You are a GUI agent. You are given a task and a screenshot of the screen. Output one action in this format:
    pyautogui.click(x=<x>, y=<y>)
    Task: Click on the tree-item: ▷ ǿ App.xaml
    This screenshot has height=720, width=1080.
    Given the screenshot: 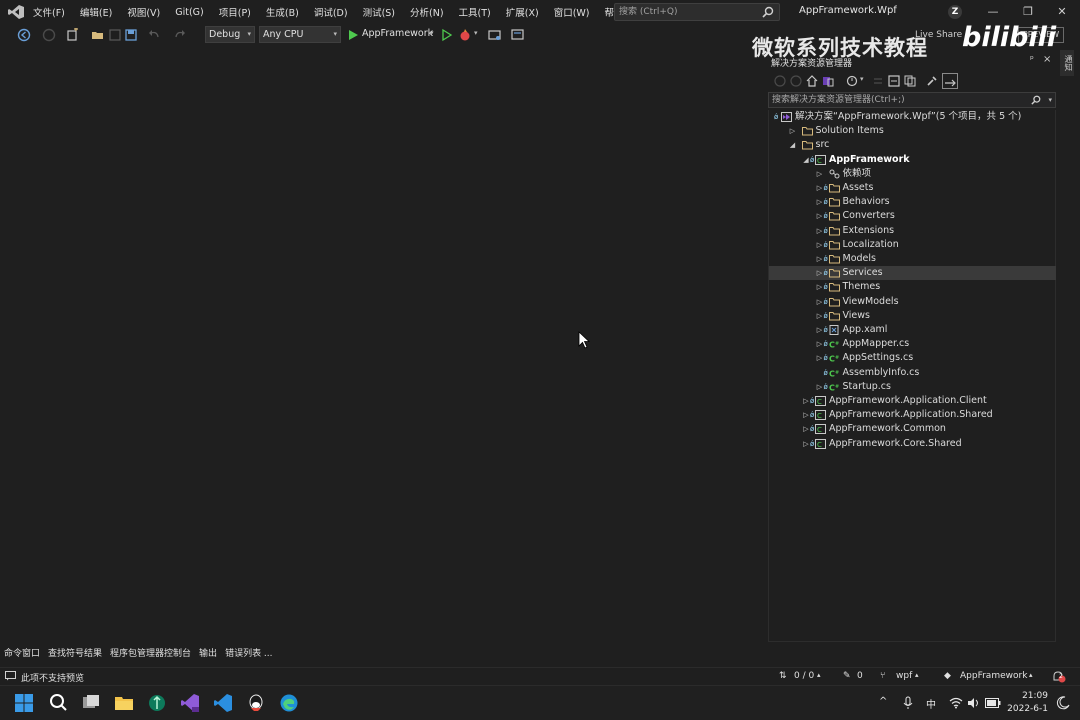 What is the action you would take?
    pyautogui.click(x=912, y=330)
    